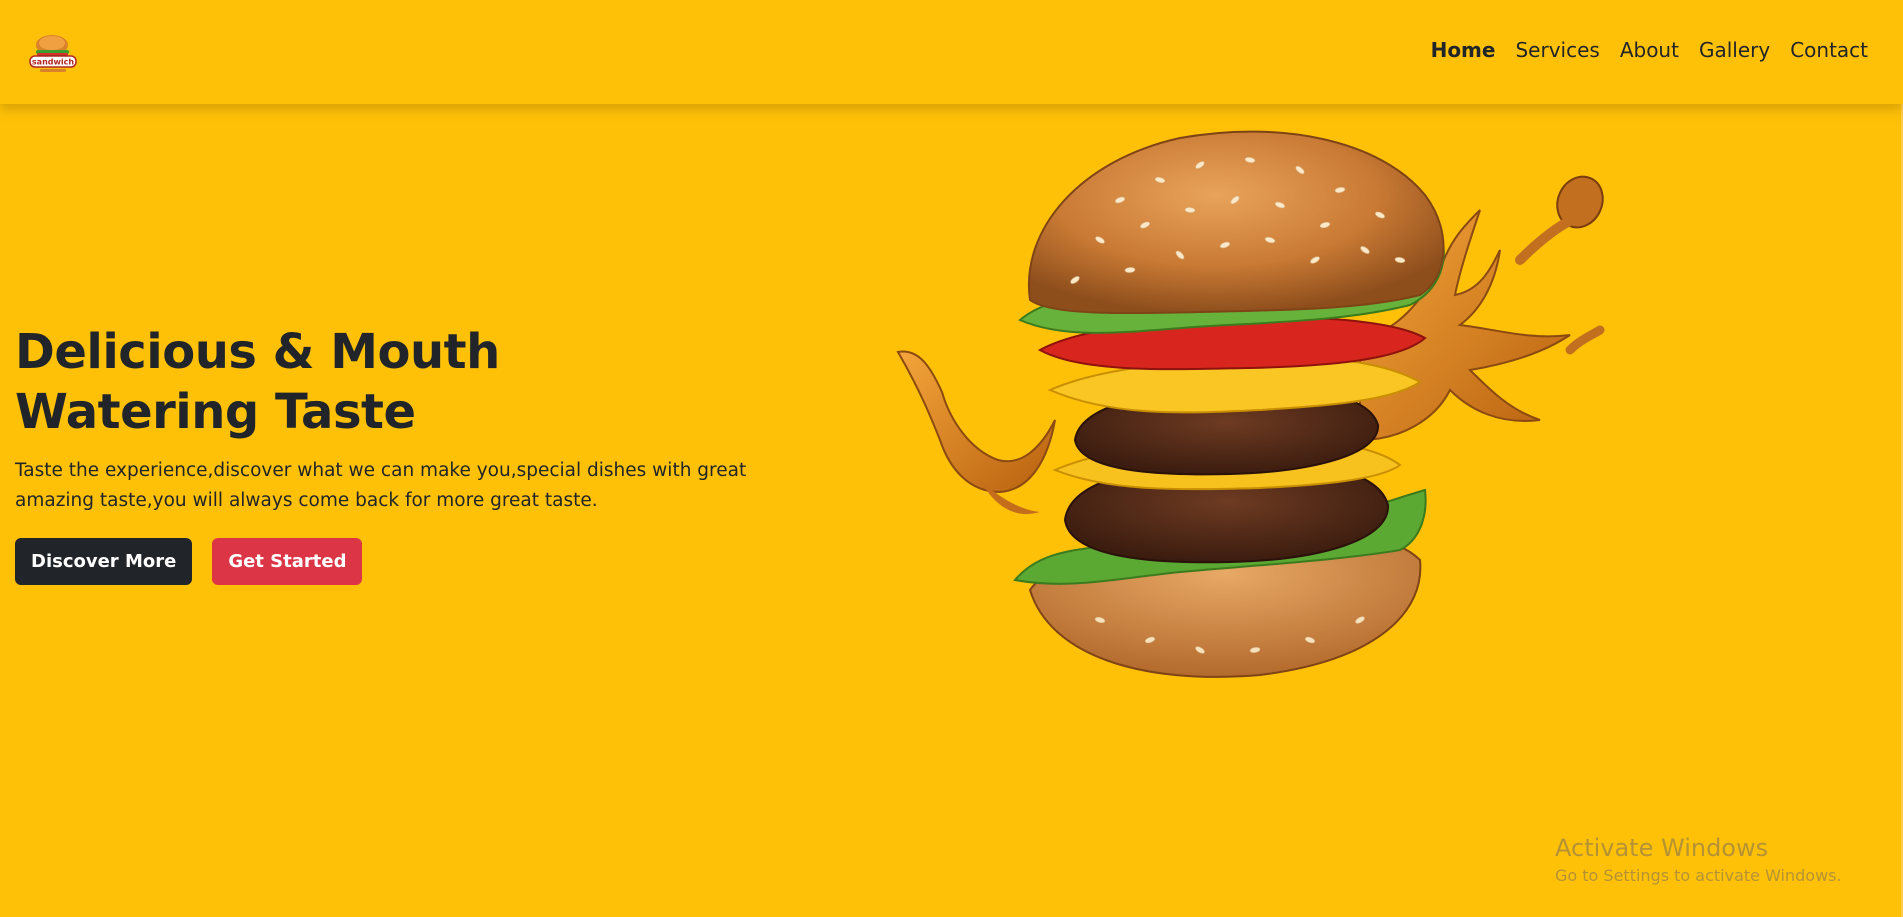 Image resolution: width=1903 pixels, height=917 pixels. What do you see at coordinates (1829, 50) in the screenshot?
I see `nav-link-contact: Contact` at bounding box center [1829, 50].